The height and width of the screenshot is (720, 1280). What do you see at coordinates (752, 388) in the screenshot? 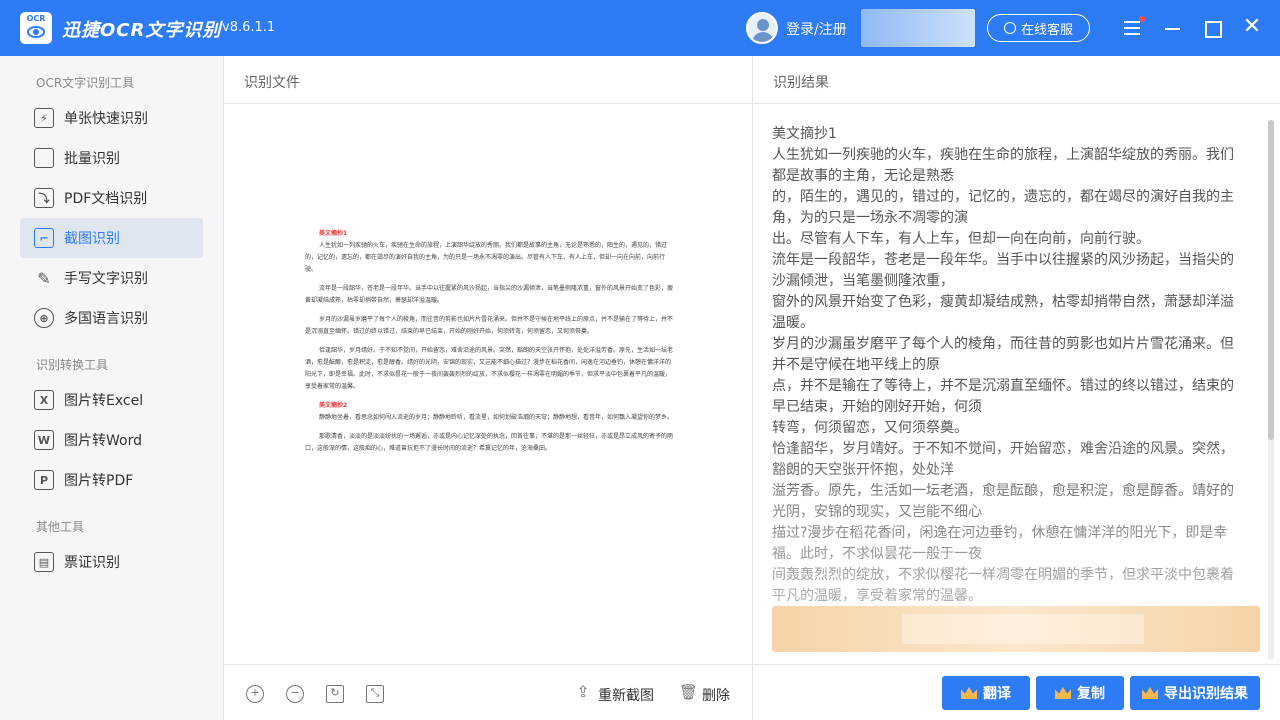
I see `panel-divider` at bounding box center [752, 388].